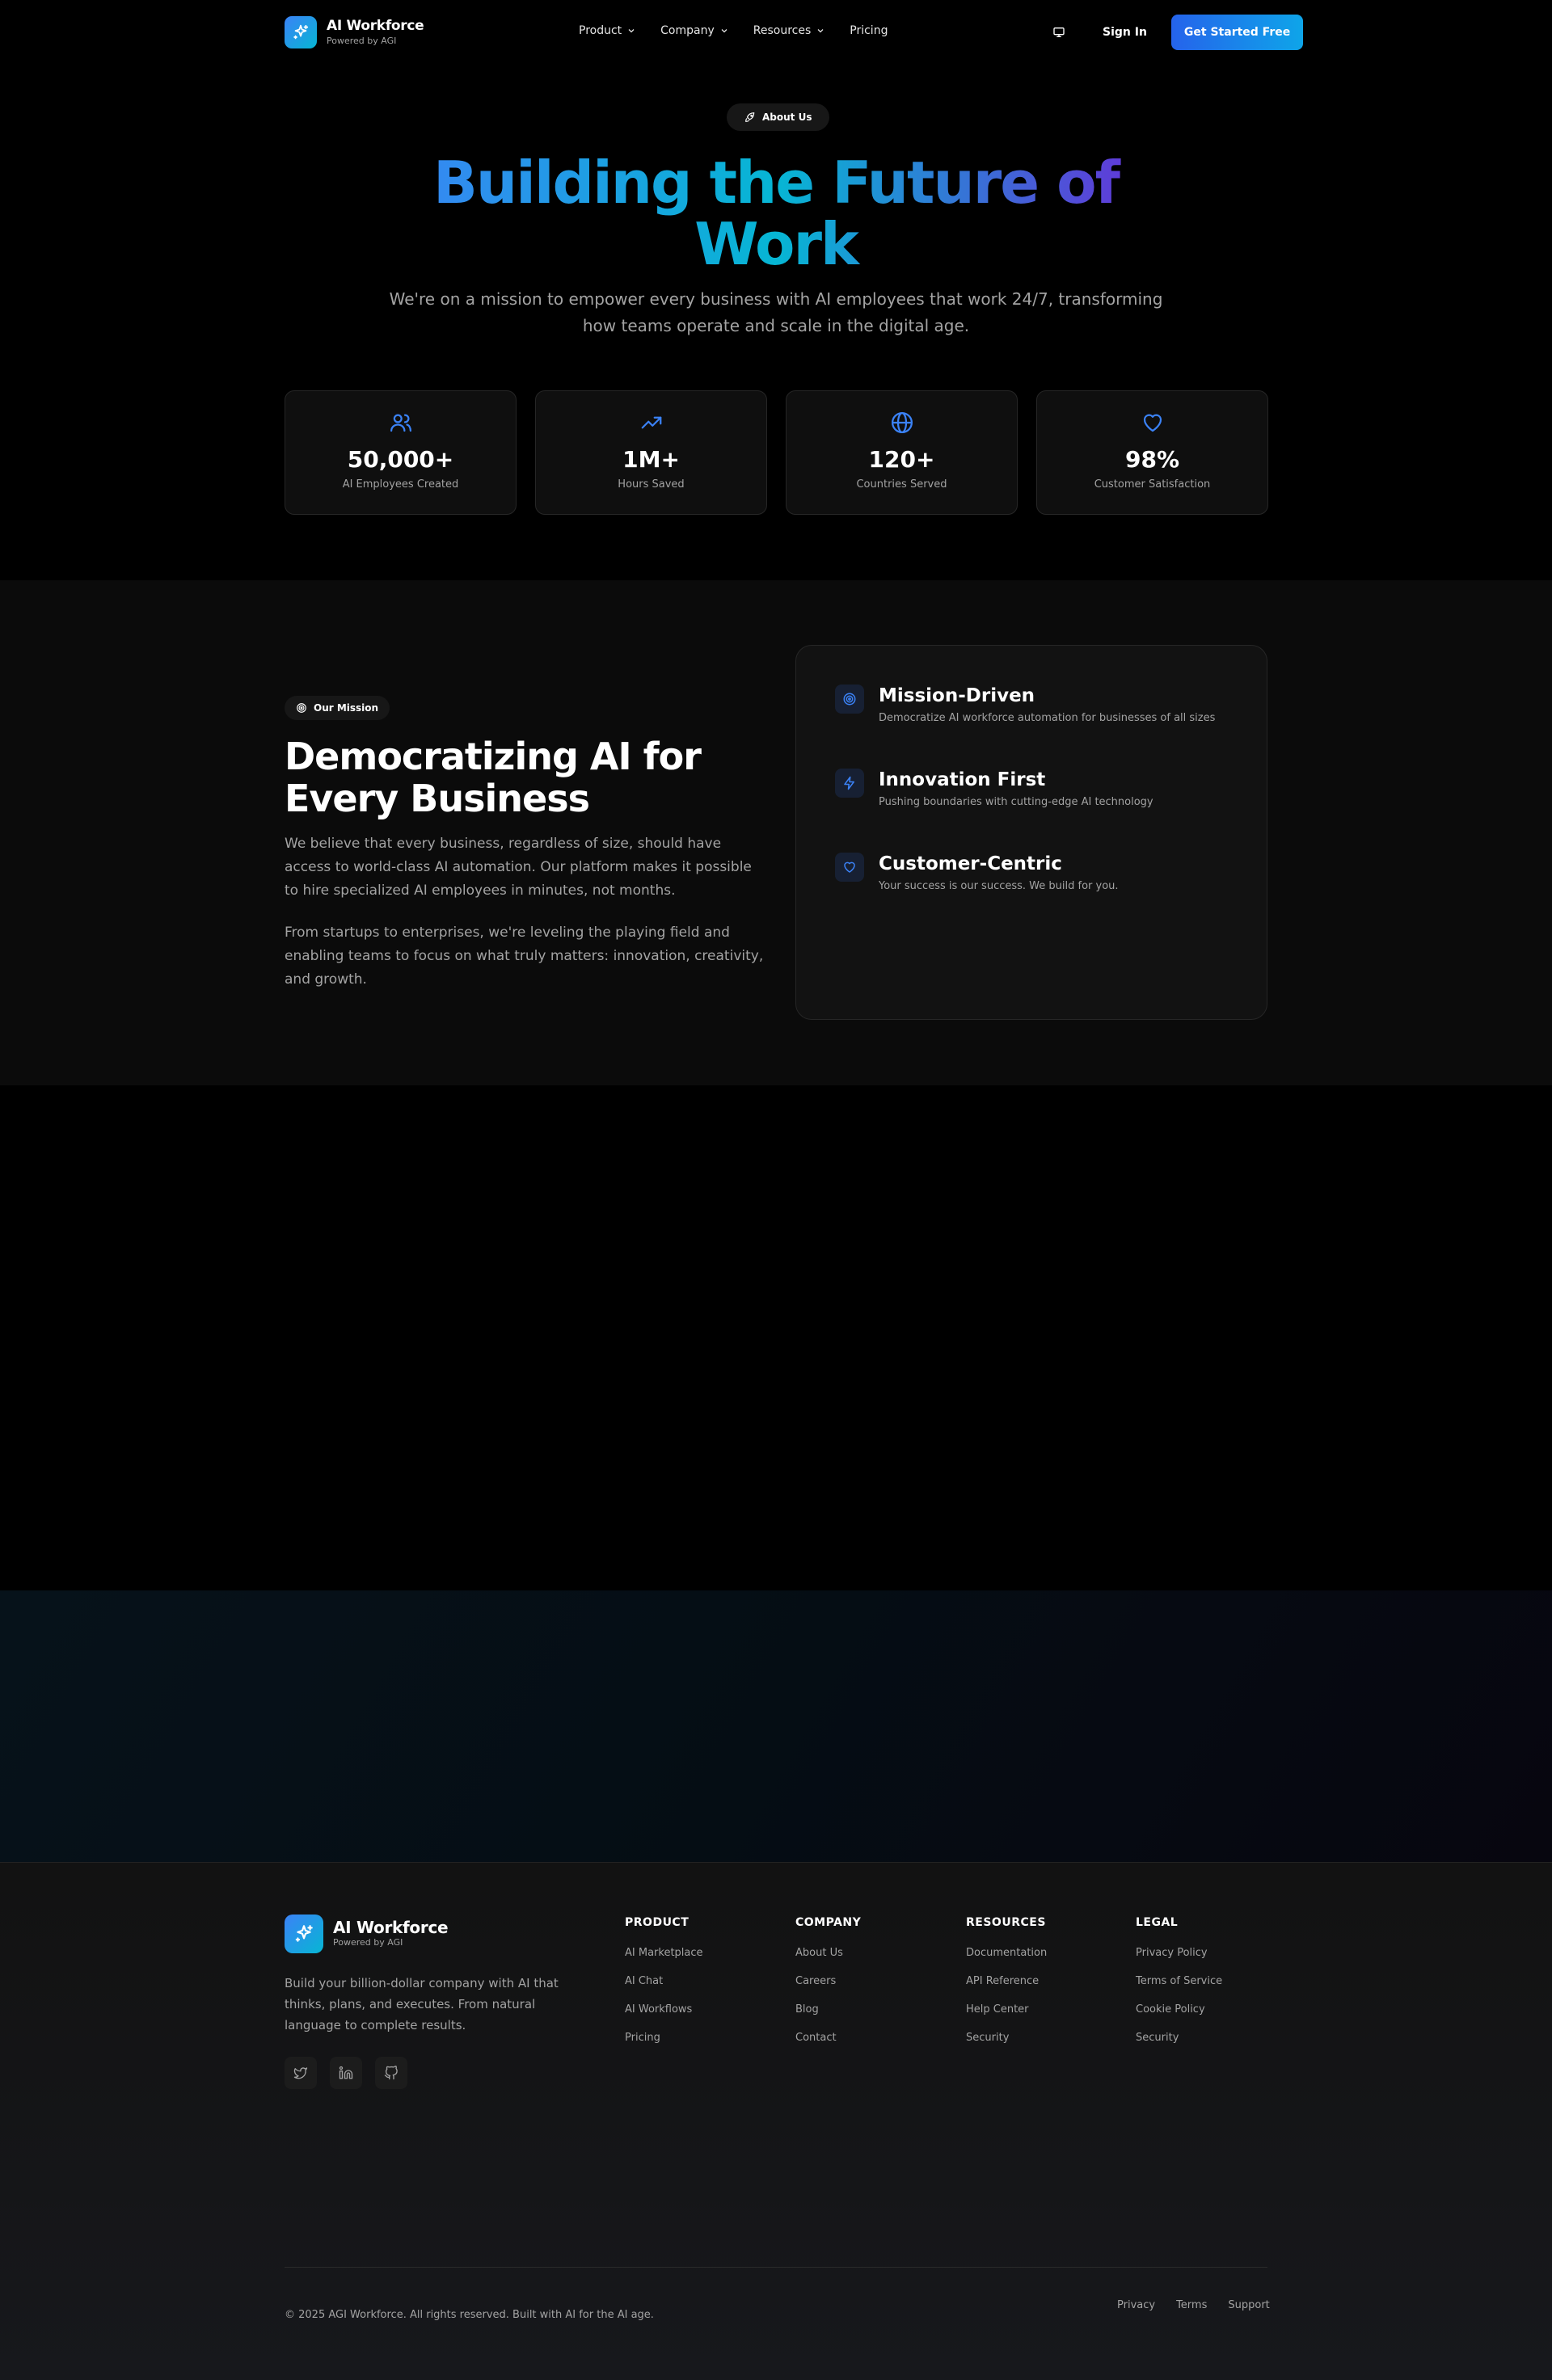  Describe the element at coordinates (902, 422) in the screenshot. I see `globe-icon` at that location.